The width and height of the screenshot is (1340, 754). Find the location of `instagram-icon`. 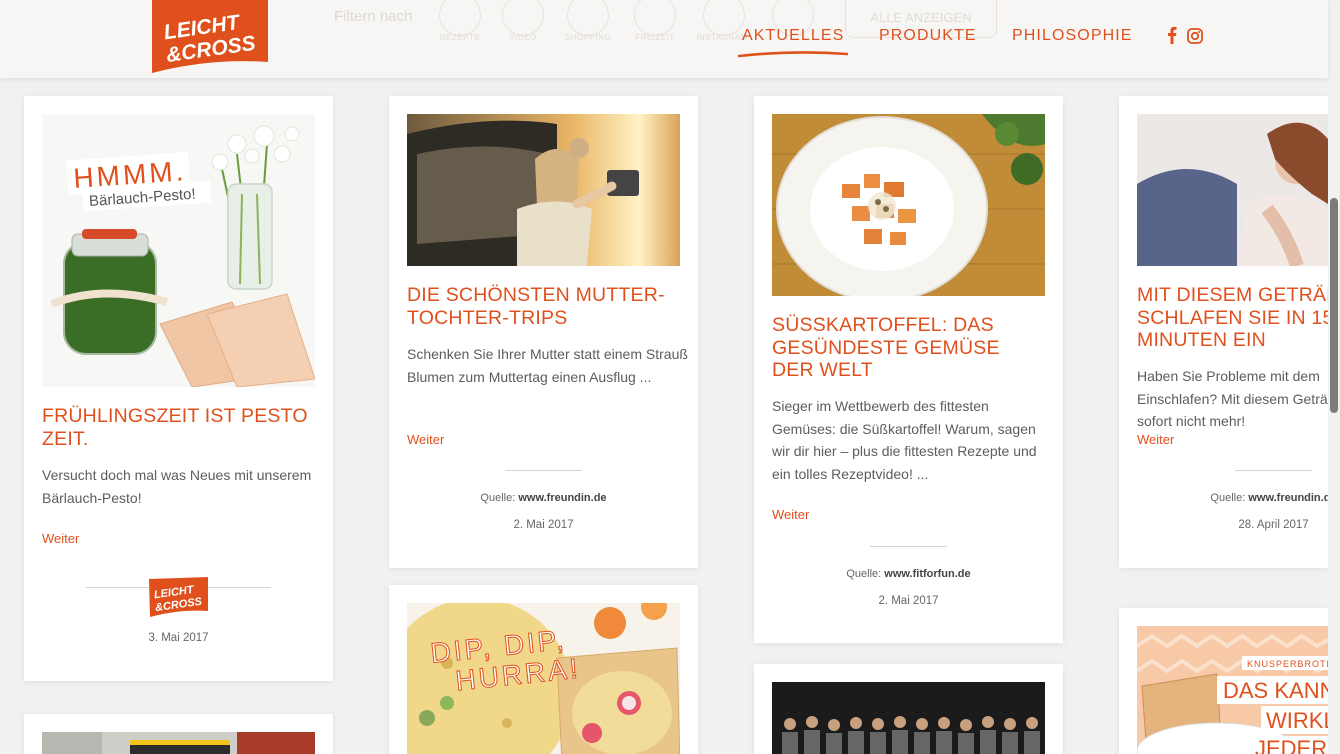

instagram-icon is located at coordinates (1195, 36).